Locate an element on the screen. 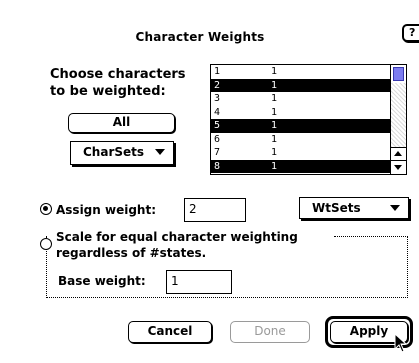 The width and height of the screenshot is (419, 363). base-weight-input: 1 is located at coordinates (199, 282).